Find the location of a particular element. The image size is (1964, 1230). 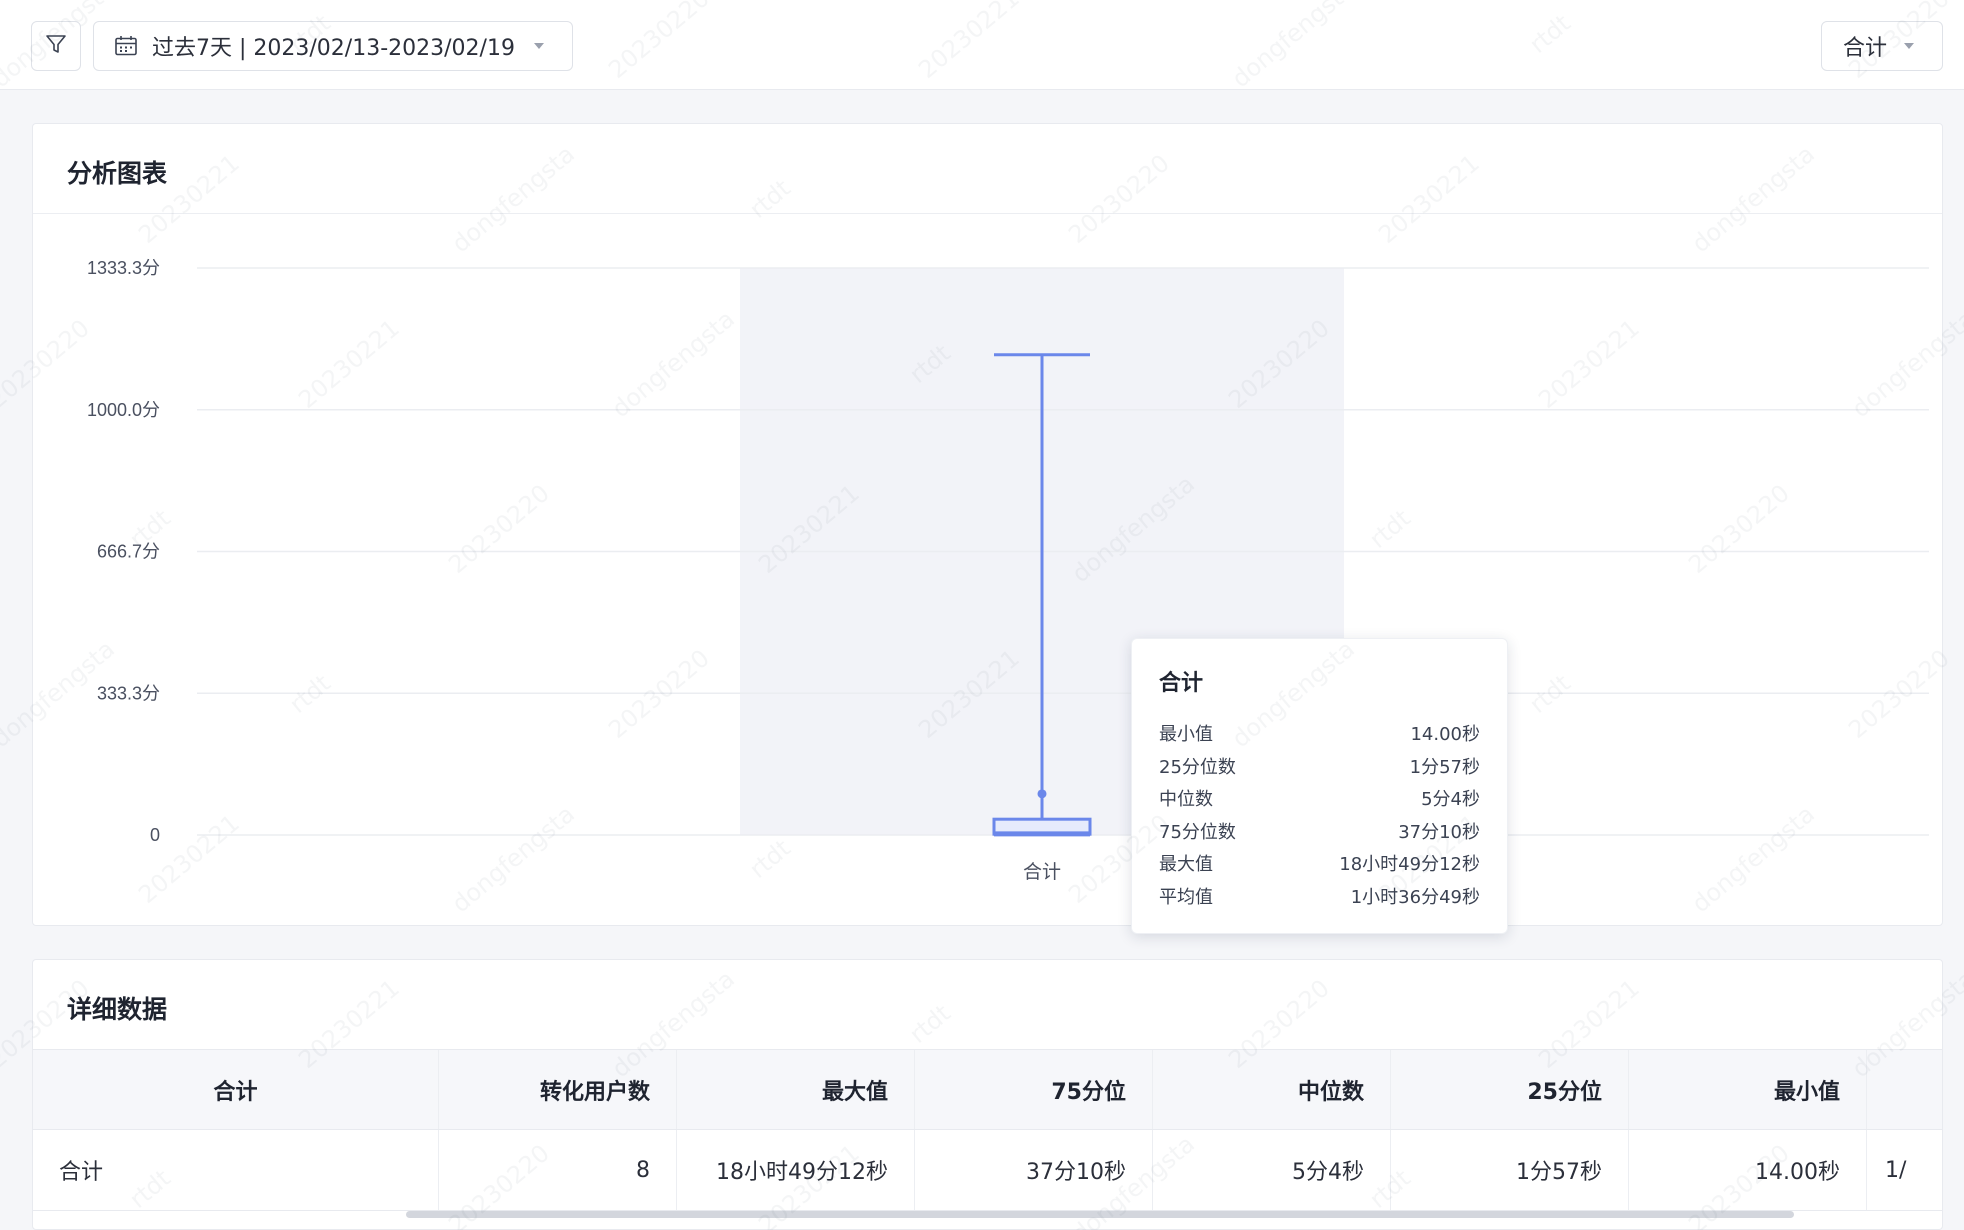

date-range-label: 过去7天 | 2023/02/13-2023/02/19 is located at coordinates (333, 48).